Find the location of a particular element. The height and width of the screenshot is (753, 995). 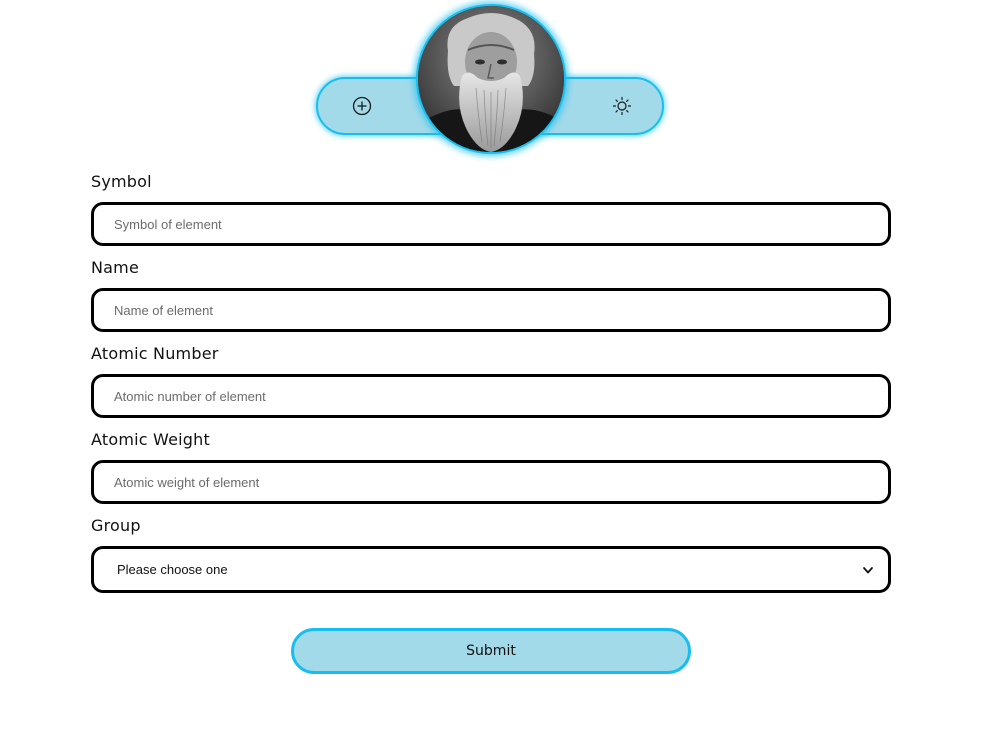

atomic-number-input is located at coordinates (491, 396).